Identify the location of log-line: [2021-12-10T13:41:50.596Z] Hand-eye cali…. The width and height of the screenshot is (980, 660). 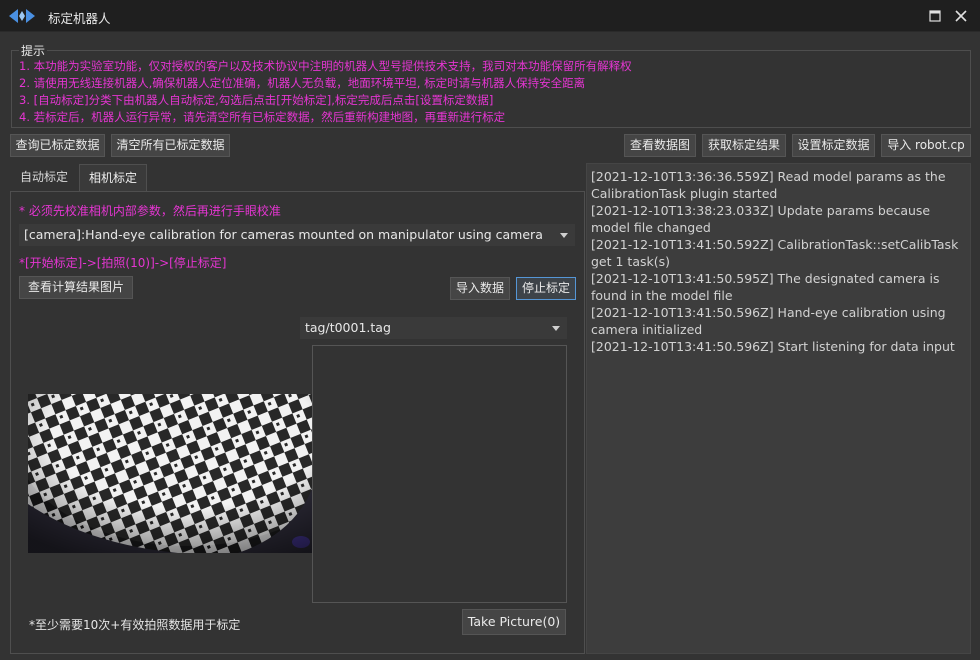
(768, 321).